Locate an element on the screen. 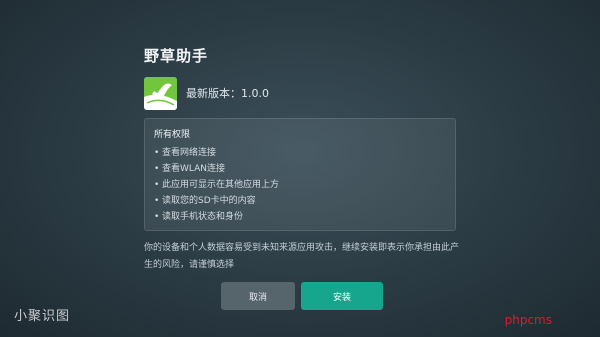 This screenshot has width=600, height=337. permission-item: • 读取手机状态和身份 is located at coordinates (199, 217).